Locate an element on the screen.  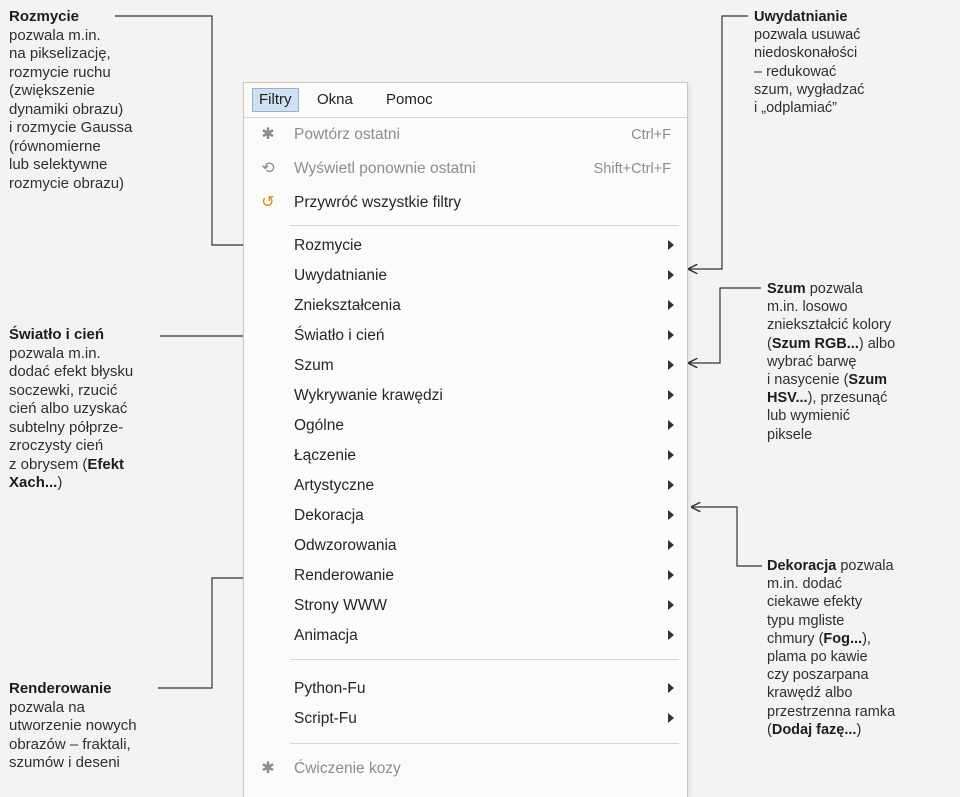
submenu-wykrywanie-krawedzi: Wykrywanie krawędzi is located at coordinates (465, 396).